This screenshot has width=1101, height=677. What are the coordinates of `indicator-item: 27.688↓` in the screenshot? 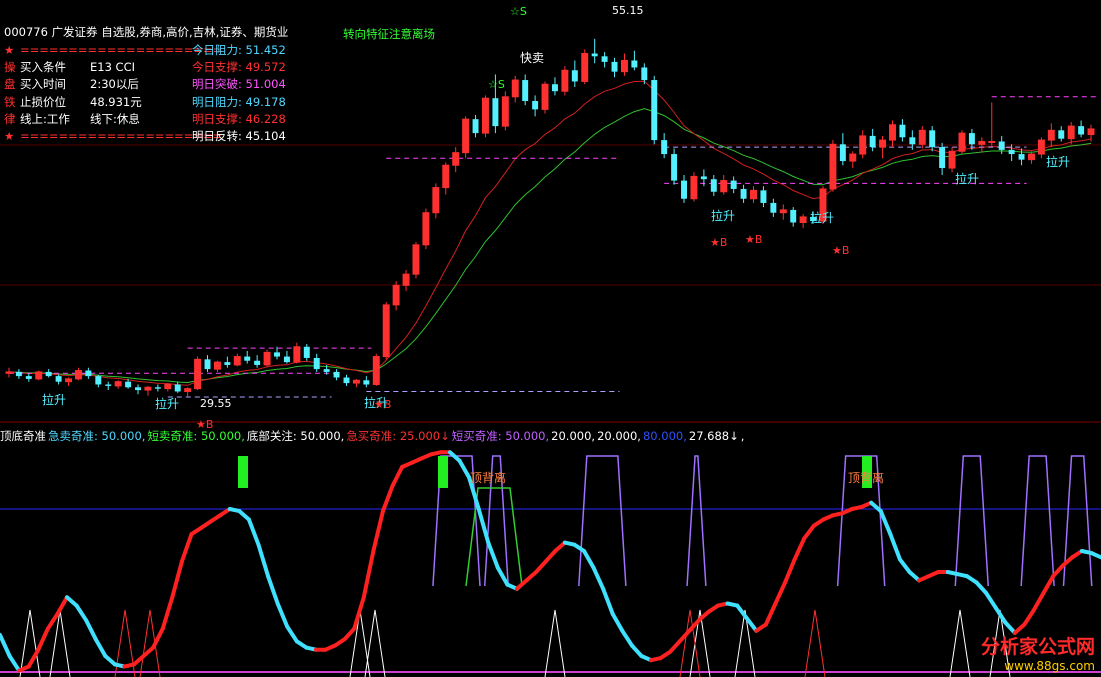 It's located at (713, 436).